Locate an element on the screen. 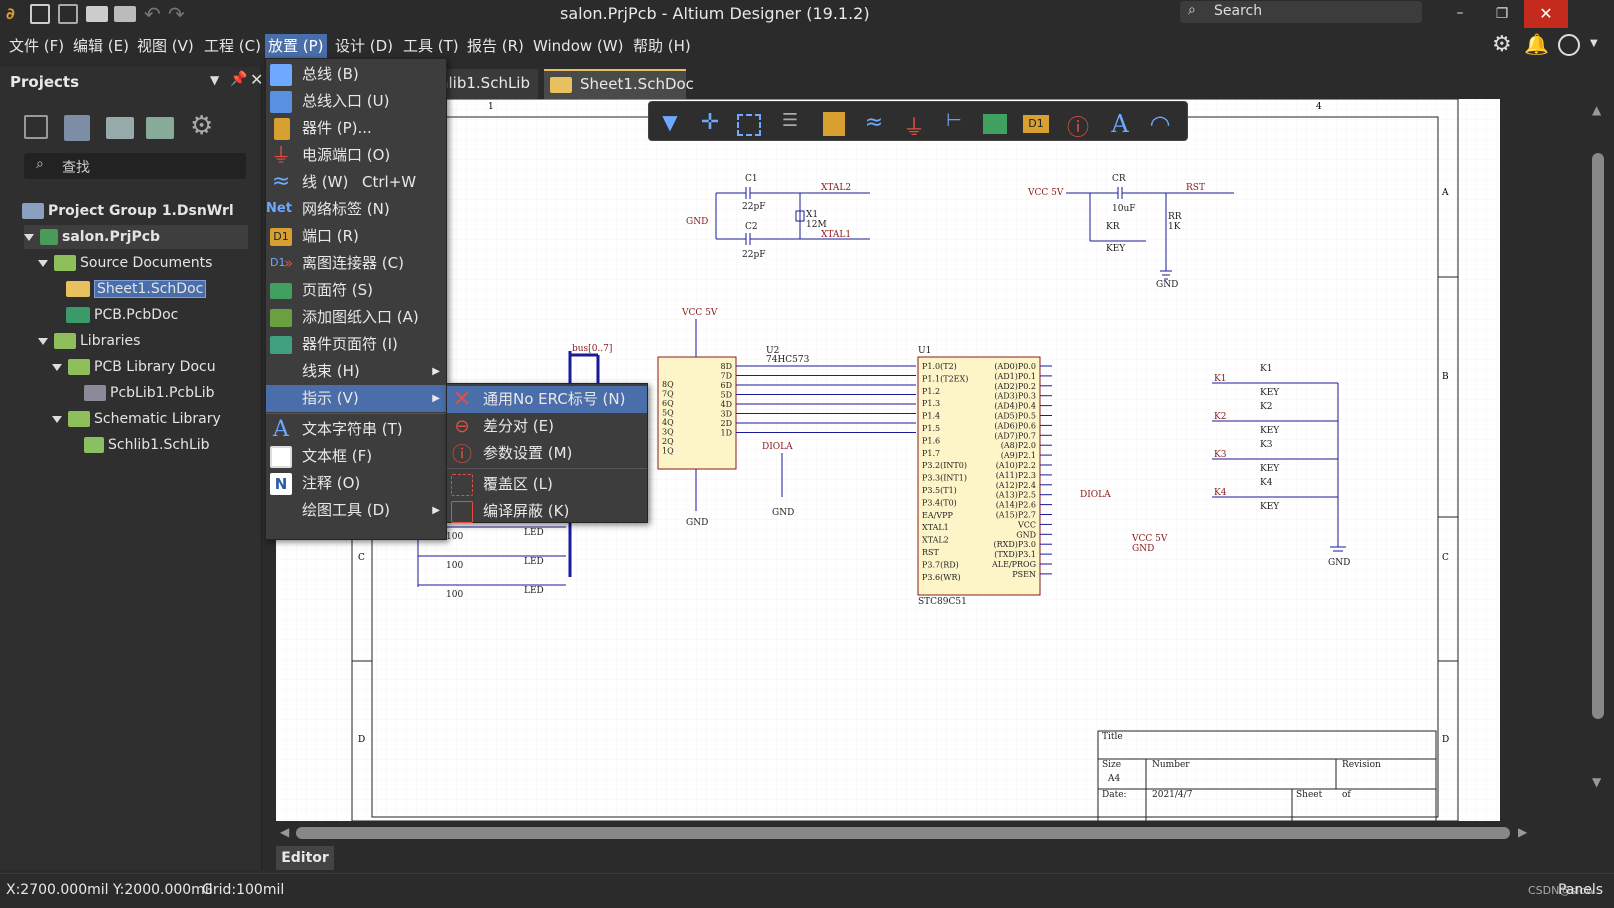  panel-menu-chevron-icon: ▼ is located at coordinates (214, 80).